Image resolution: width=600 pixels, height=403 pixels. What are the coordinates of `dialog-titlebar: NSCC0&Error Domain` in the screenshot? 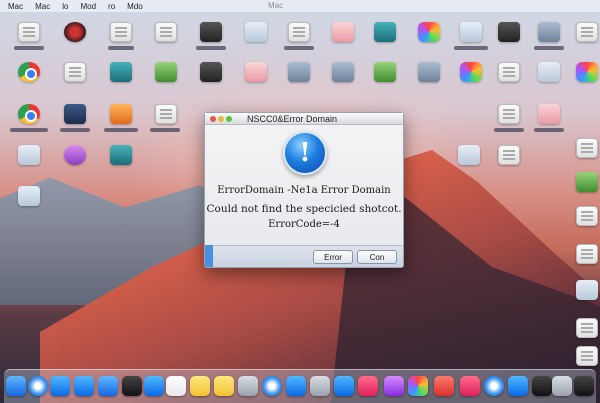 It's located at (304, 119).